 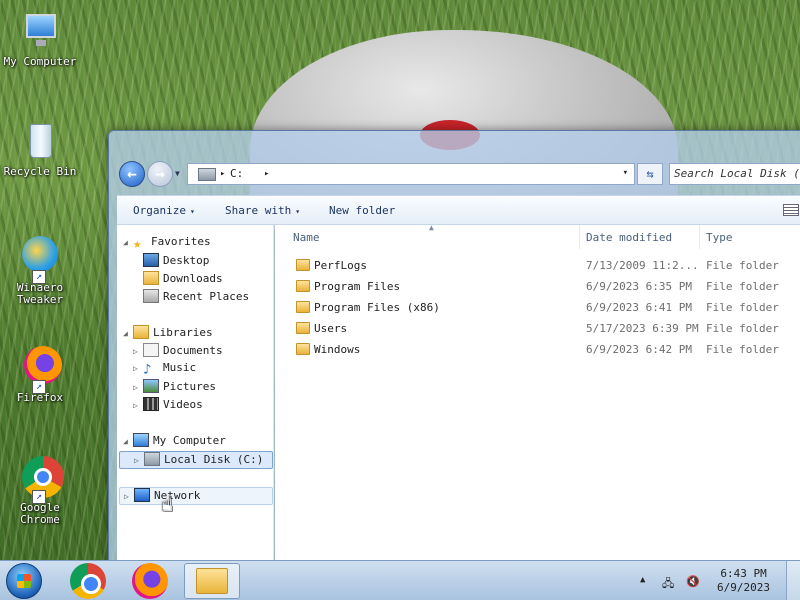 I want to click on explorer-icon, so click(x=212, y=581).